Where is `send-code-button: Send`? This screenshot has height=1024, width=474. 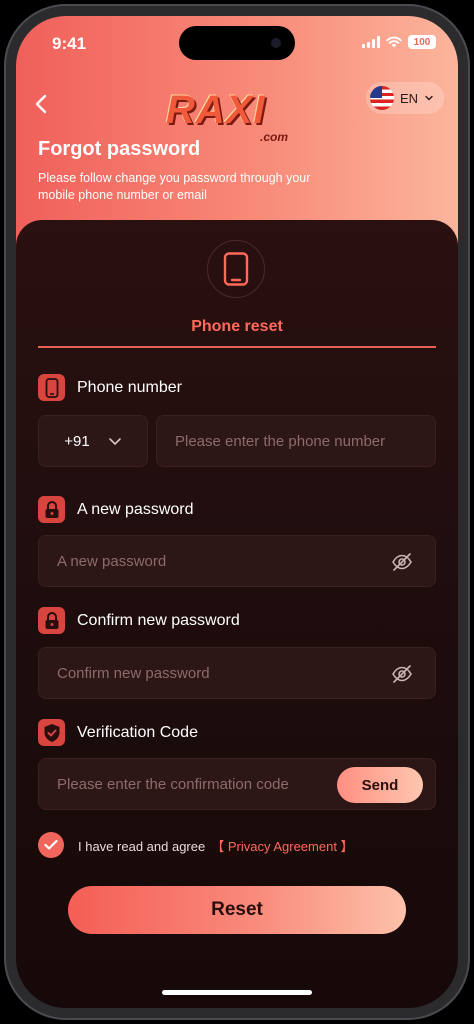
send-code-button: Send is located at coordinates (380, 785).